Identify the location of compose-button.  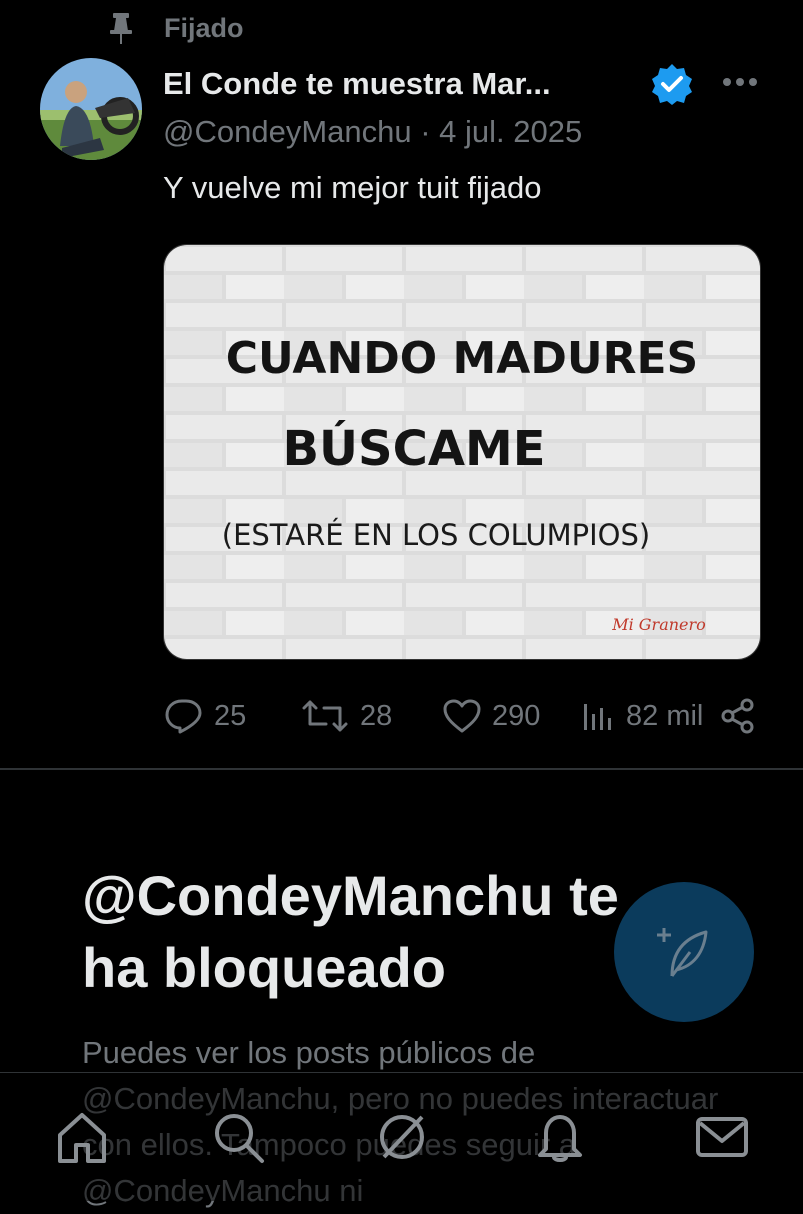
(684, 952).